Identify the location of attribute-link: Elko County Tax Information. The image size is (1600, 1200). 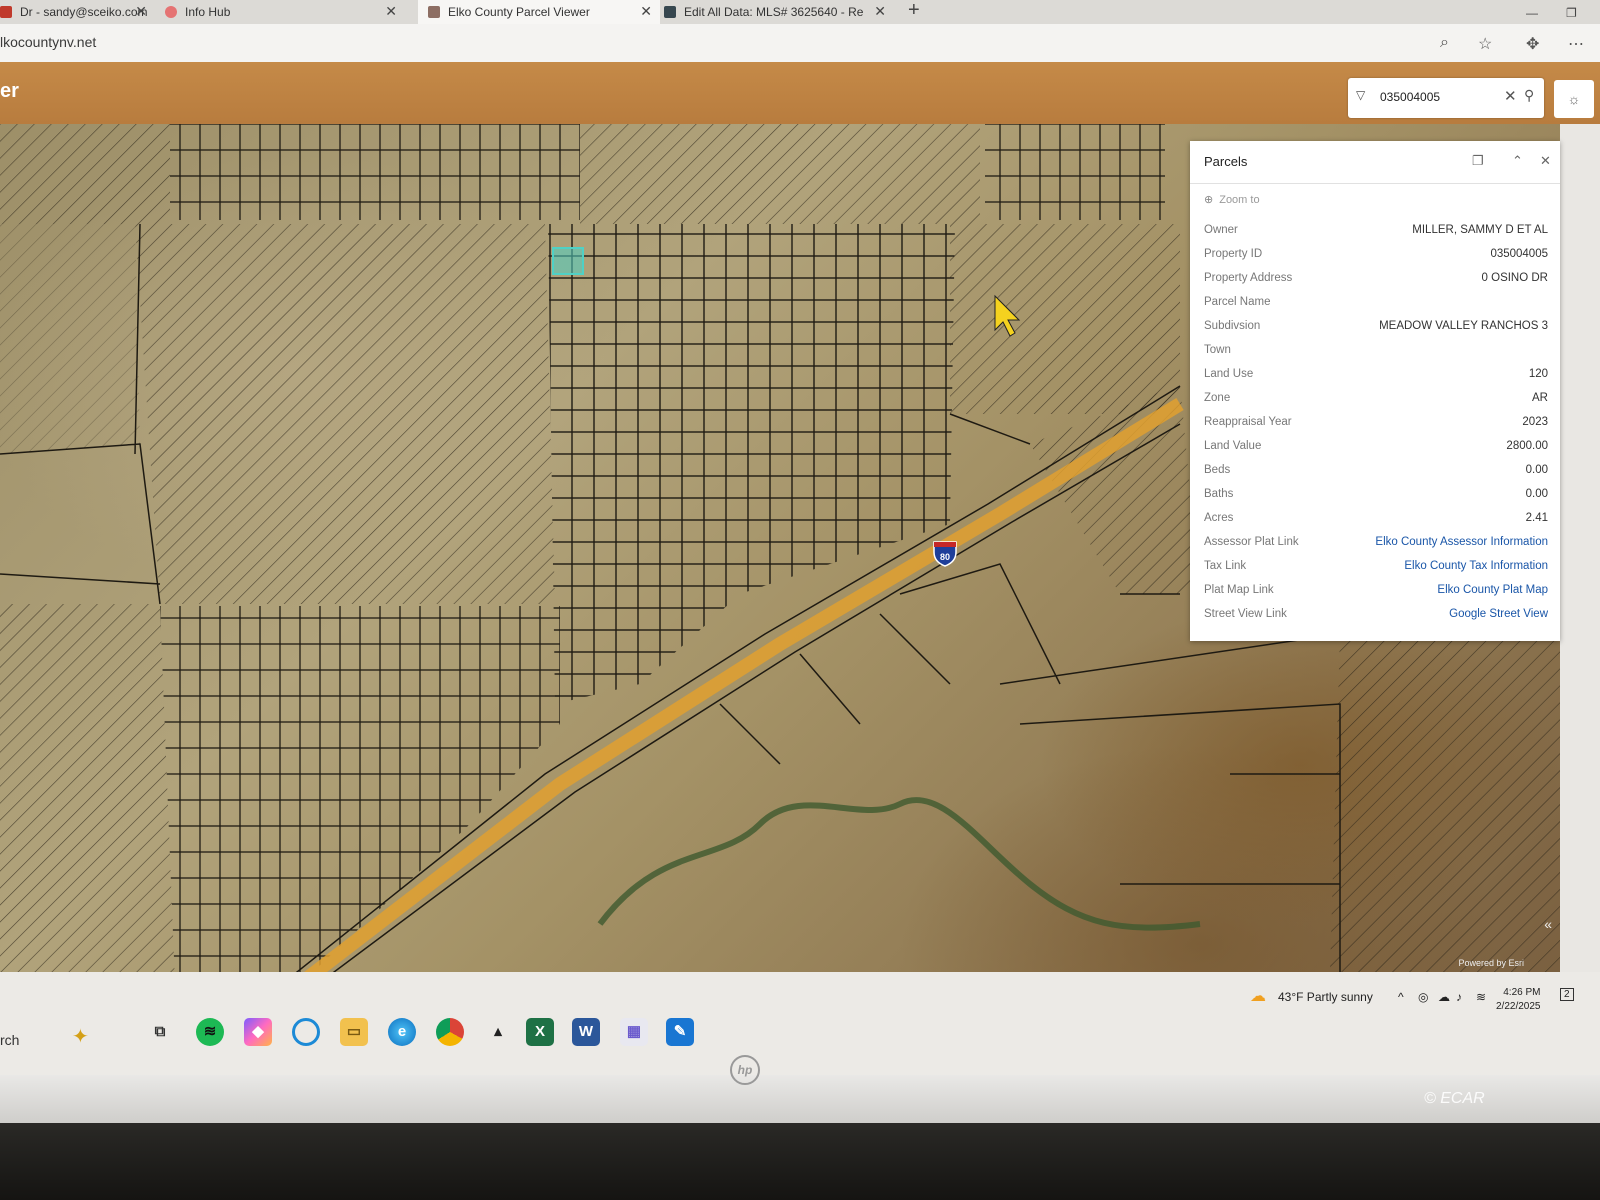
(1476, 566).